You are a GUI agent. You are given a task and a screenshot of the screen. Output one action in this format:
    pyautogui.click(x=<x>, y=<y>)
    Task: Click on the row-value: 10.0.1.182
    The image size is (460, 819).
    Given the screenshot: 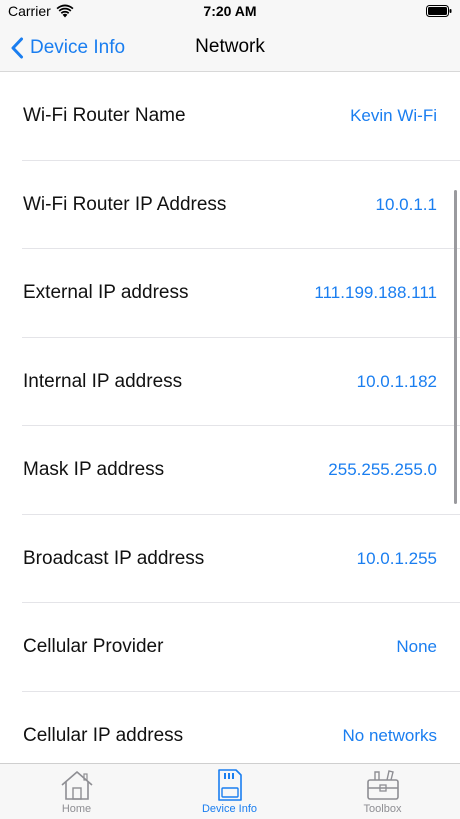 What is the action you would take?
    pyautogui.click(x=396, y=381)
    